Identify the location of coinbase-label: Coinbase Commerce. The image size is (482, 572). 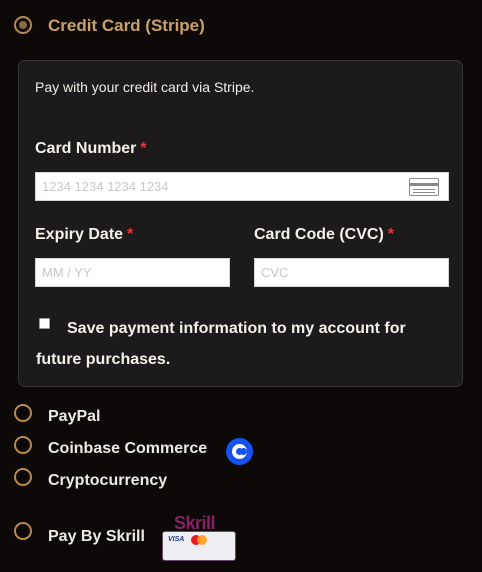
(127, 449).